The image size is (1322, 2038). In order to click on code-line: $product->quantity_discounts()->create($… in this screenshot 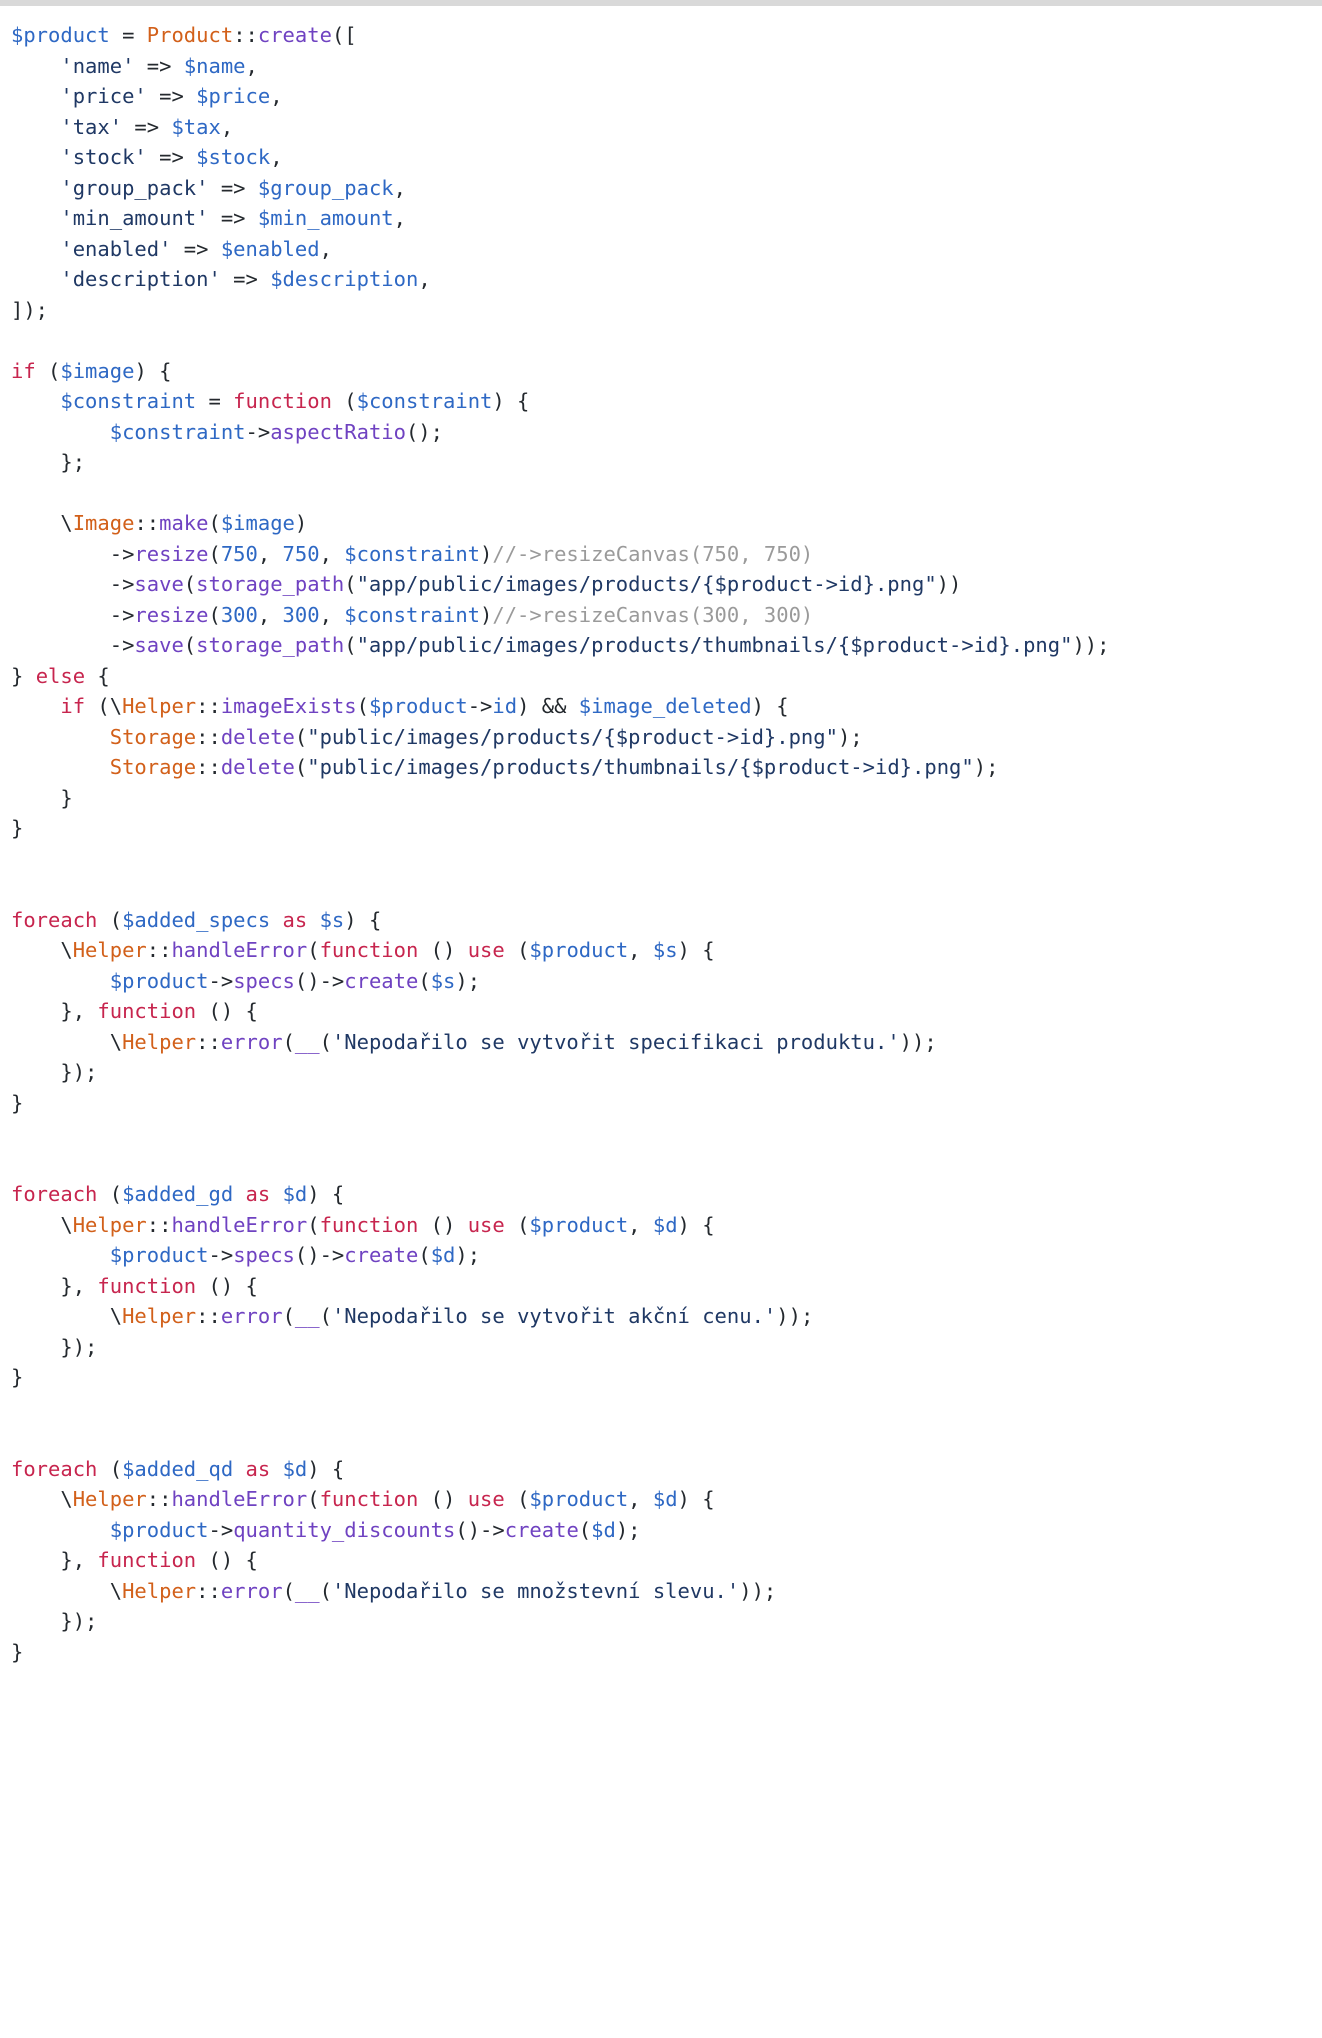, I will do `click(666, 1530)`.